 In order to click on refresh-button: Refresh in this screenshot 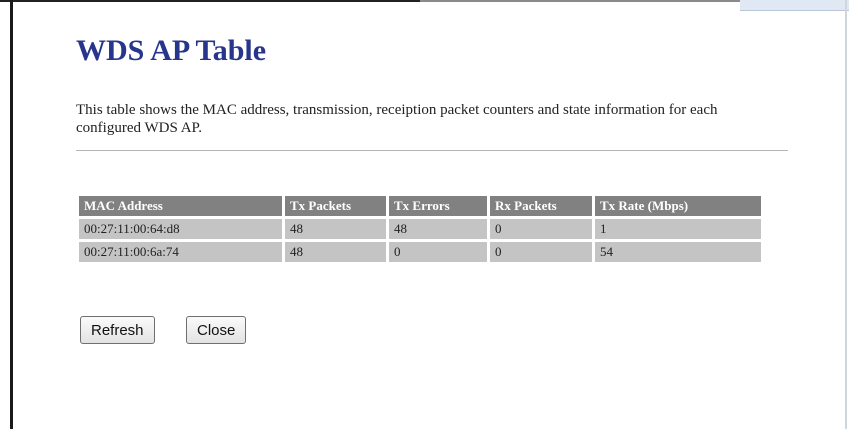, I will do `click(117, 330)`.